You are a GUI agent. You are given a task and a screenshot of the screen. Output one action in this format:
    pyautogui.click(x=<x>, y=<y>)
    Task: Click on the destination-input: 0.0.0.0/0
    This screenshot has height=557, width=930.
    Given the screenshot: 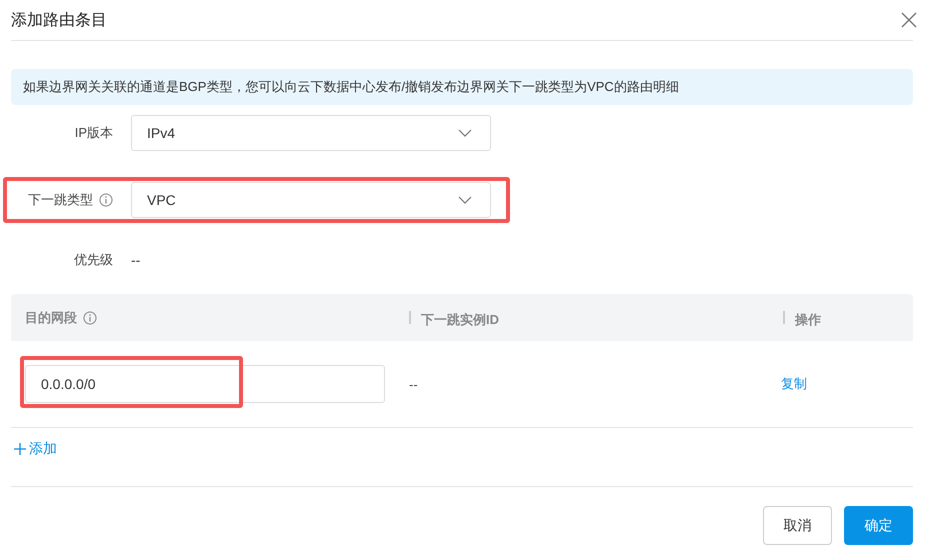 What is the action you would take?
    pyautogui.click(x=205, y=384)
    